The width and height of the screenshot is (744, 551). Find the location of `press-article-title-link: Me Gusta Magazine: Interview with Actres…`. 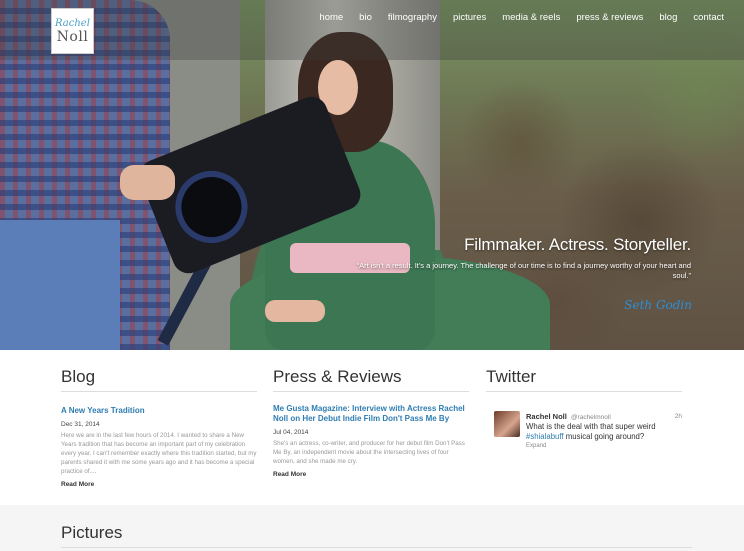

press-article-title-link: Me Gusta Magazine: Interview with Actres… is located at coordinates (371, 414).